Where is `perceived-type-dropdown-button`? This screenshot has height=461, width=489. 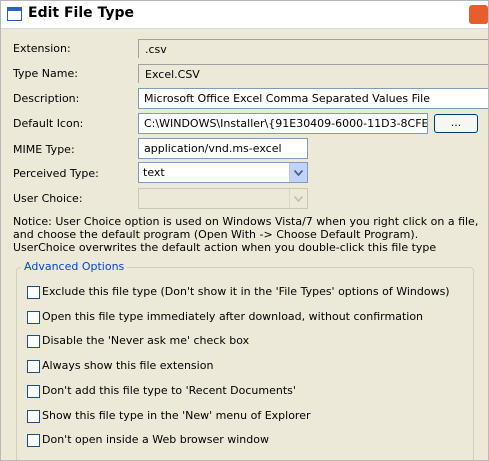 perceived-type-dropdown-button is located at coordinates (298, 172).